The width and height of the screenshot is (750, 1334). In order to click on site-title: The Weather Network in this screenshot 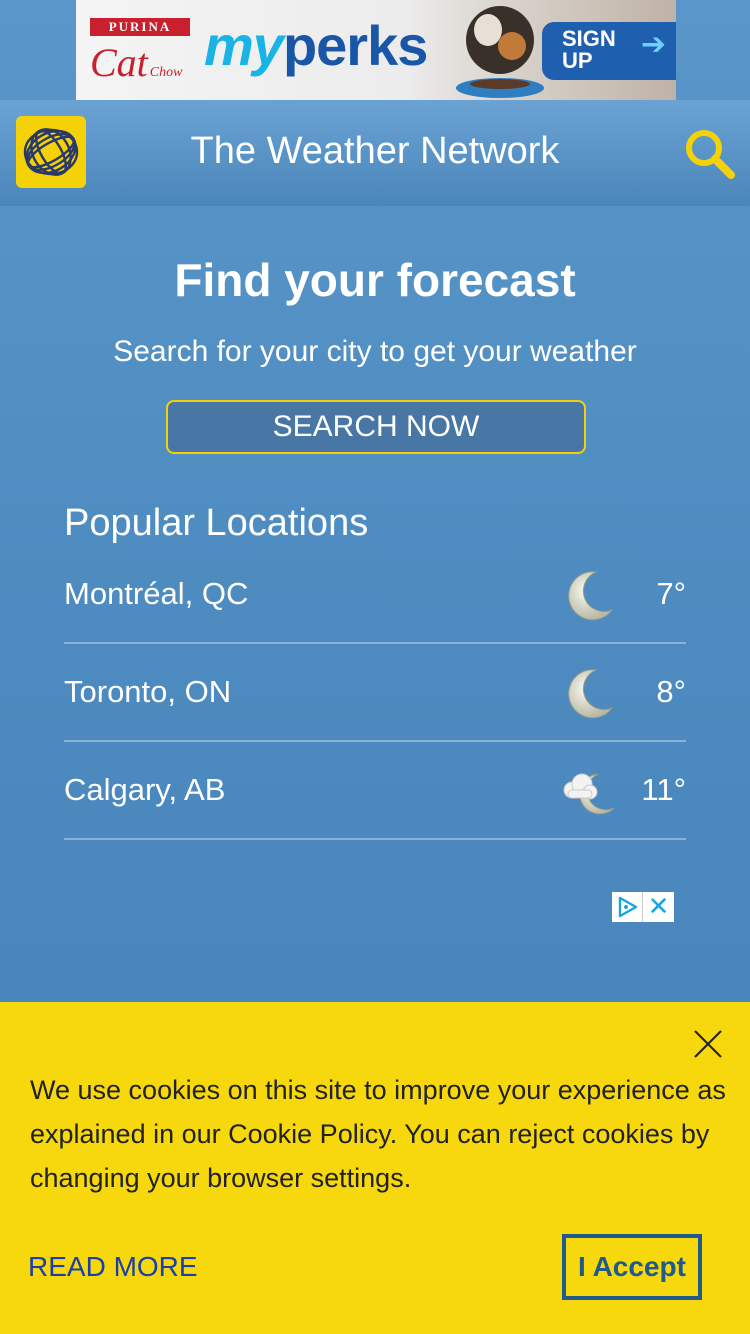, I will do `click(375, 151)`.